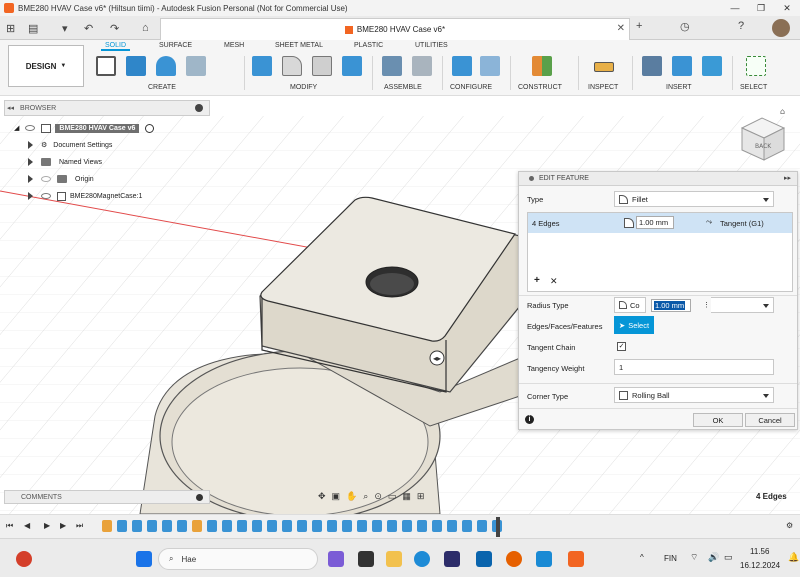 Image resolution: width=800 pixels, height=577 pixels. I want to click on tab-utilities: UTILITIES, so click(431, 45).